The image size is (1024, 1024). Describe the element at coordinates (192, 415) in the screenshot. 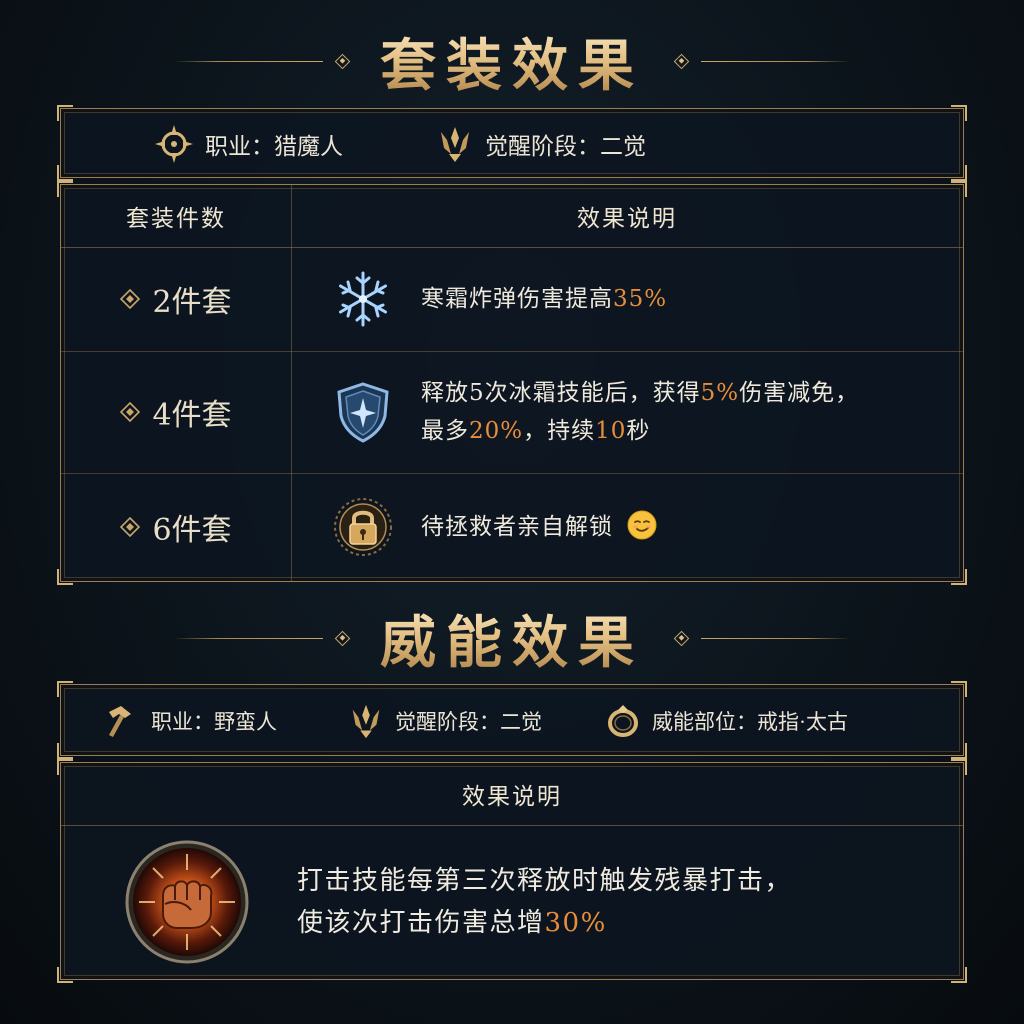

I see `set-count-4: 4件套` at that location.